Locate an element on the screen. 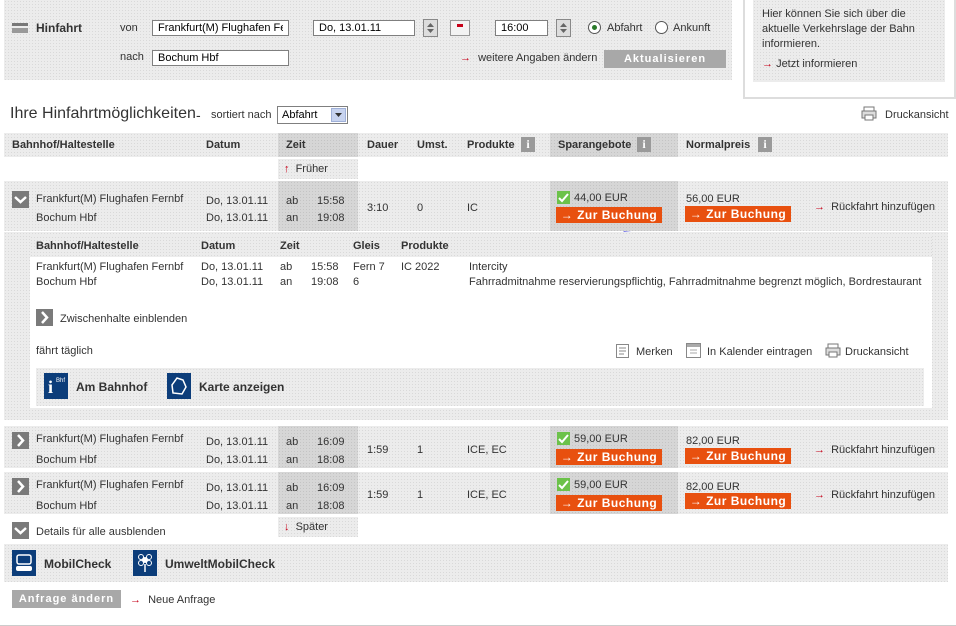 This screenshot has width=956, height=626. daily-note: fährt täglich is located at coordinates (64, 351).